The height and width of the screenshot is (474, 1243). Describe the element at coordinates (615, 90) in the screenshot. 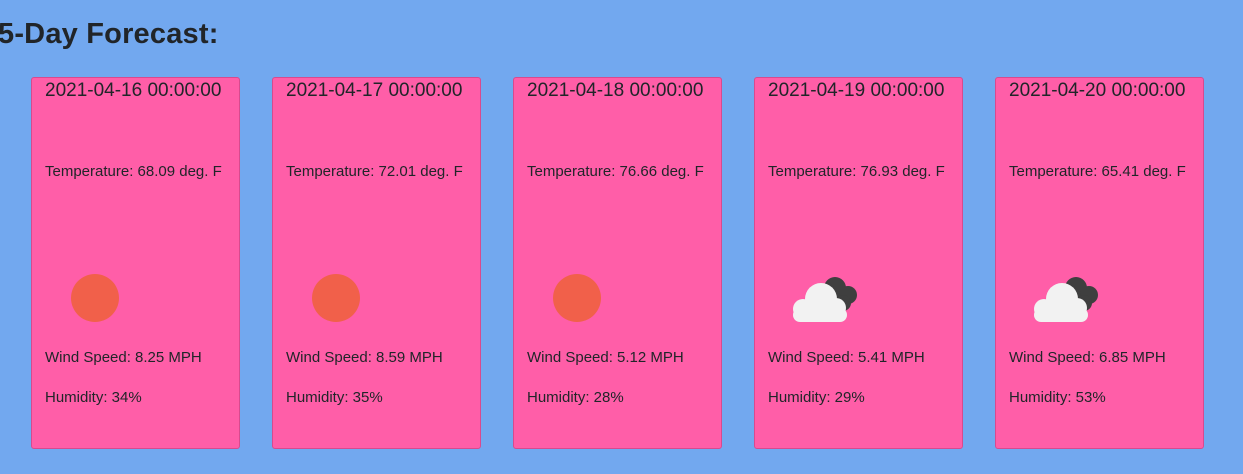

I see `forecast-date: 2021-04-18 00:00:00` at that location.